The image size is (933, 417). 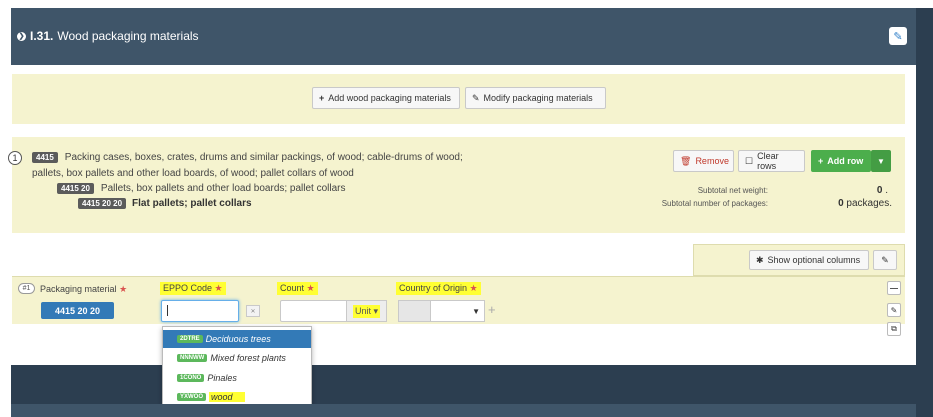 I want to click on dropdown-option: 2DTRE Deciduous trees, so click(x=237, y=339).